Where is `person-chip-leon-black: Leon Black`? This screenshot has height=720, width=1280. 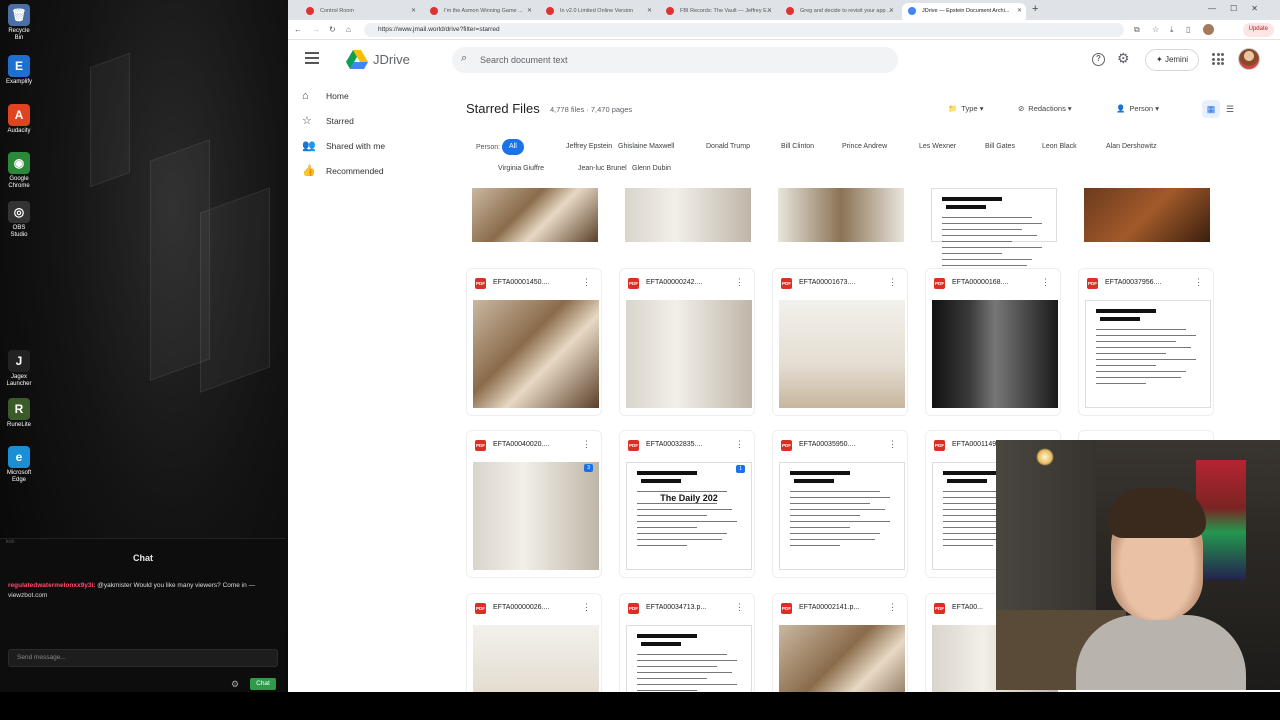 person-chip-leon-black: Leon Black is located at coordinates (1059, 147).